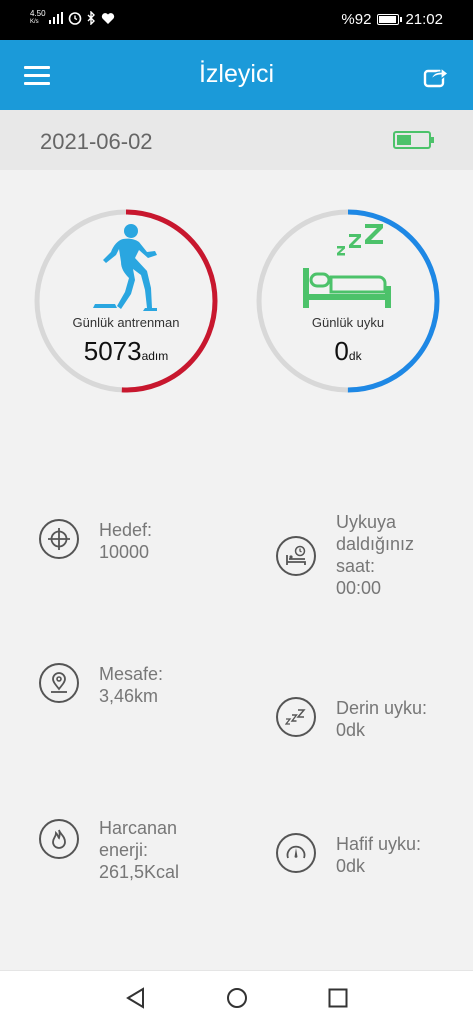  Describe the element at coordinates (341, 351) in the screenshot. I see `sleep-minutes: 0` at that location.